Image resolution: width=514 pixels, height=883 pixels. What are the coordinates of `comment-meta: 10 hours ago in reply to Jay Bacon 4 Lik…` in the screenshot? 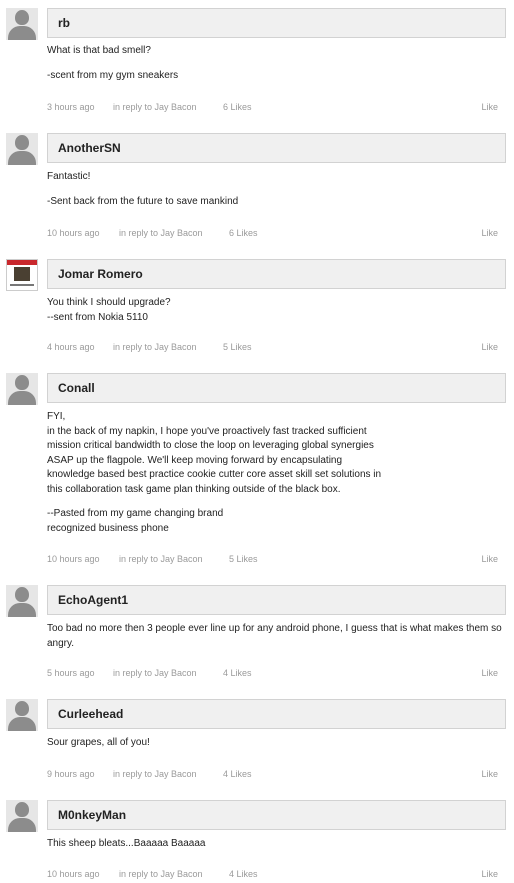 It's located at (272, 876).